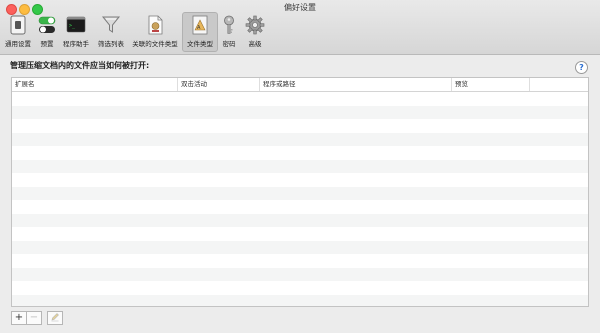 This screenshot has height=333, width=600. Describe the element at coordinates (34, 318) in the screenshot. I see `remove-button: −` at that location.